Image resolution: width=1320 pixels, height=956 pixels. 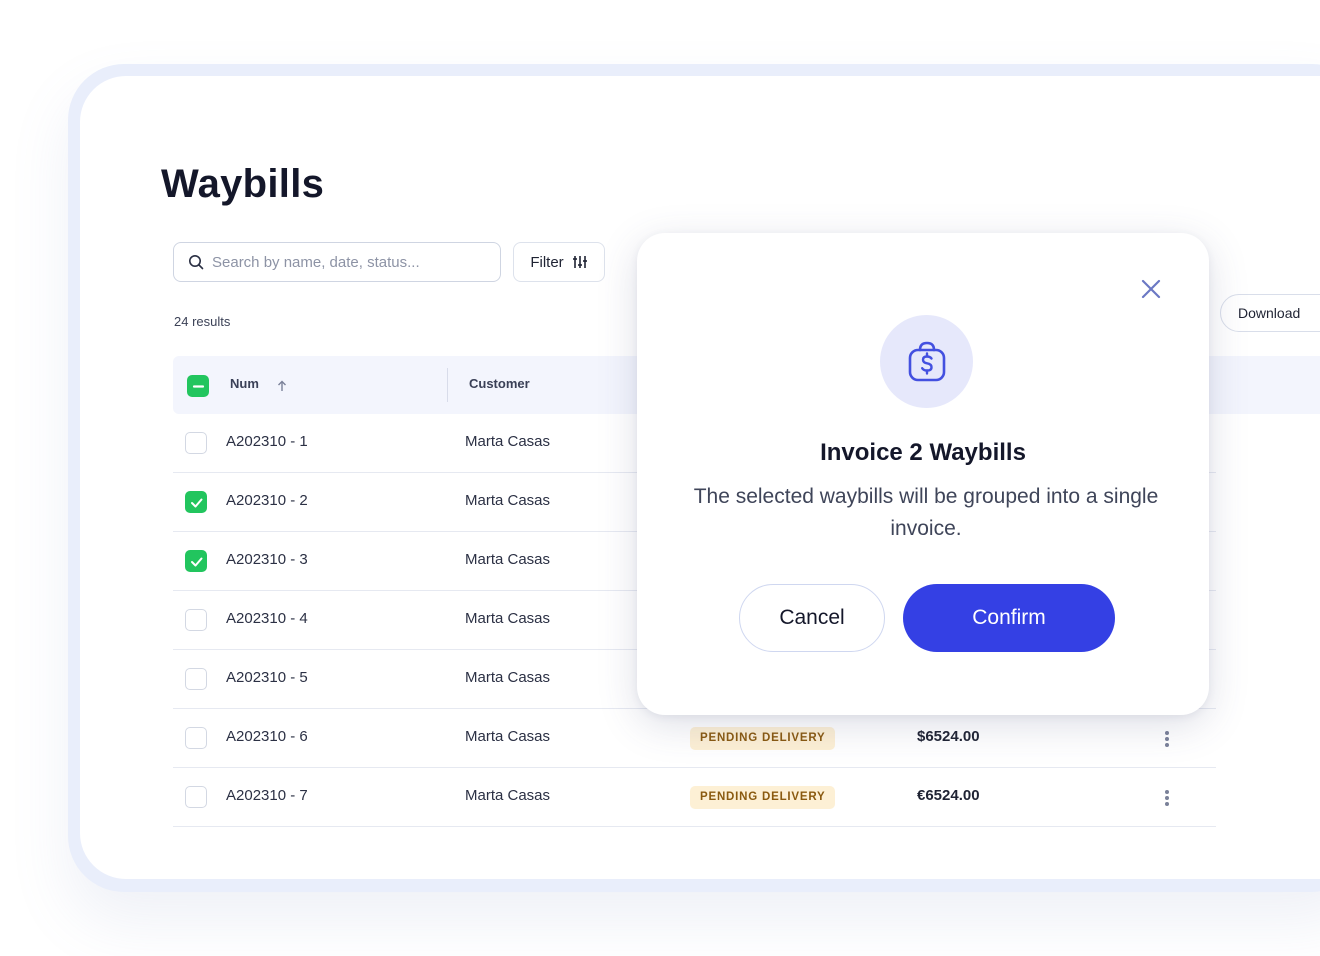 I want to click on money-bag-icon, so click(x=926, y=361).